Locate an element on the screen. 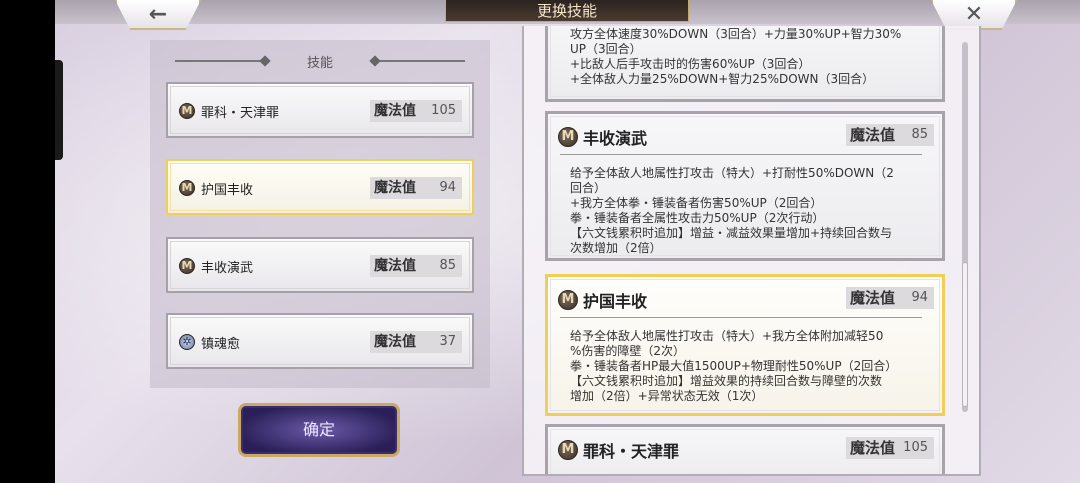 Image resolution: width=1080 pixels, height=483 pixels. mp-cost: 魔法值 37 is located at coordinates (416, 342).